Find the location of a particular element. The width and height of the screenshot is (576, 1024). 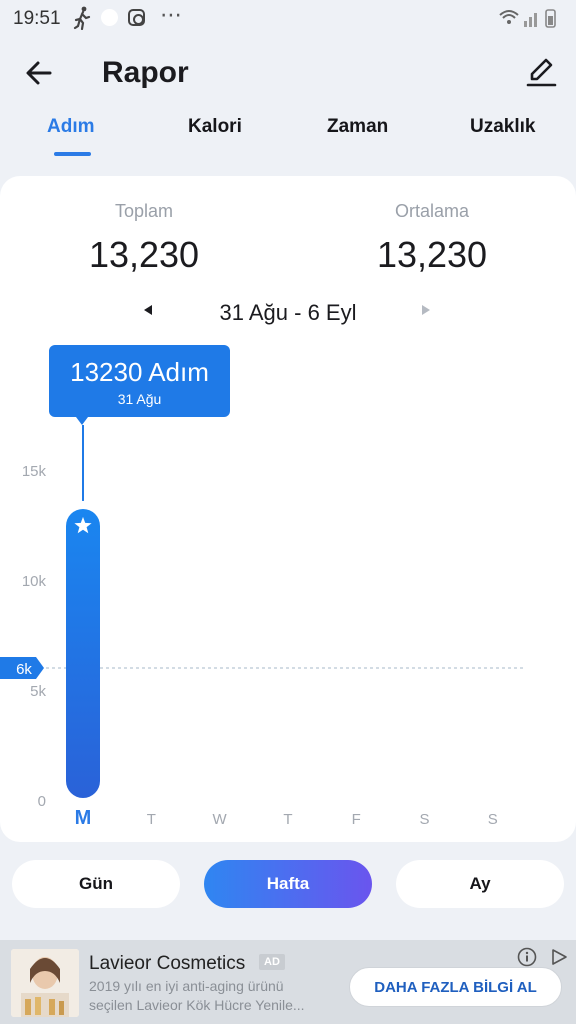

status-bar: 19:51 ⋯ is located at coordinates (288, 18).